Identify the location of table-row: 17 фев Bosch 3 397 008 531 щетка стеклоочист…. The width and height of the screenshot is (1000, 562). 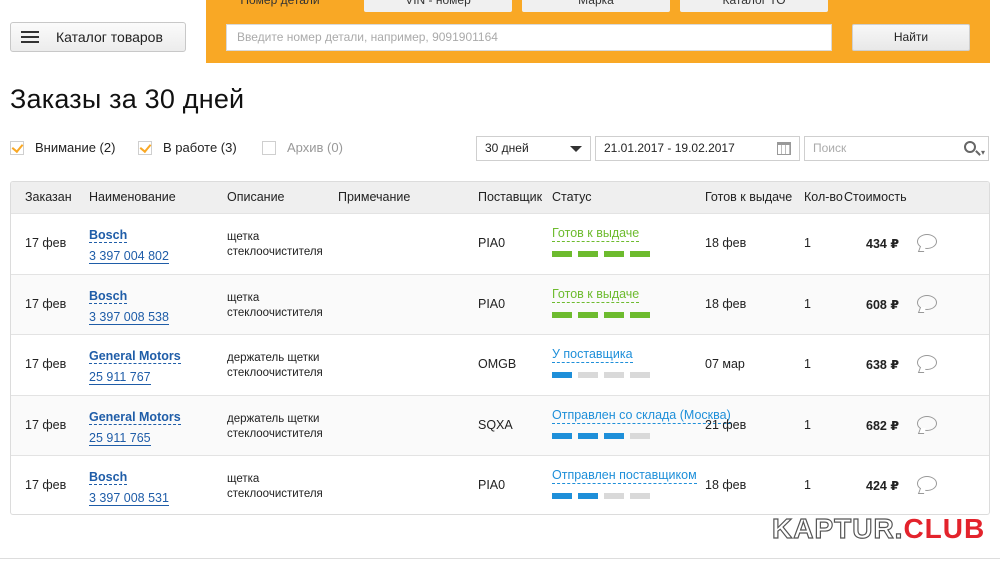
(500, 484).